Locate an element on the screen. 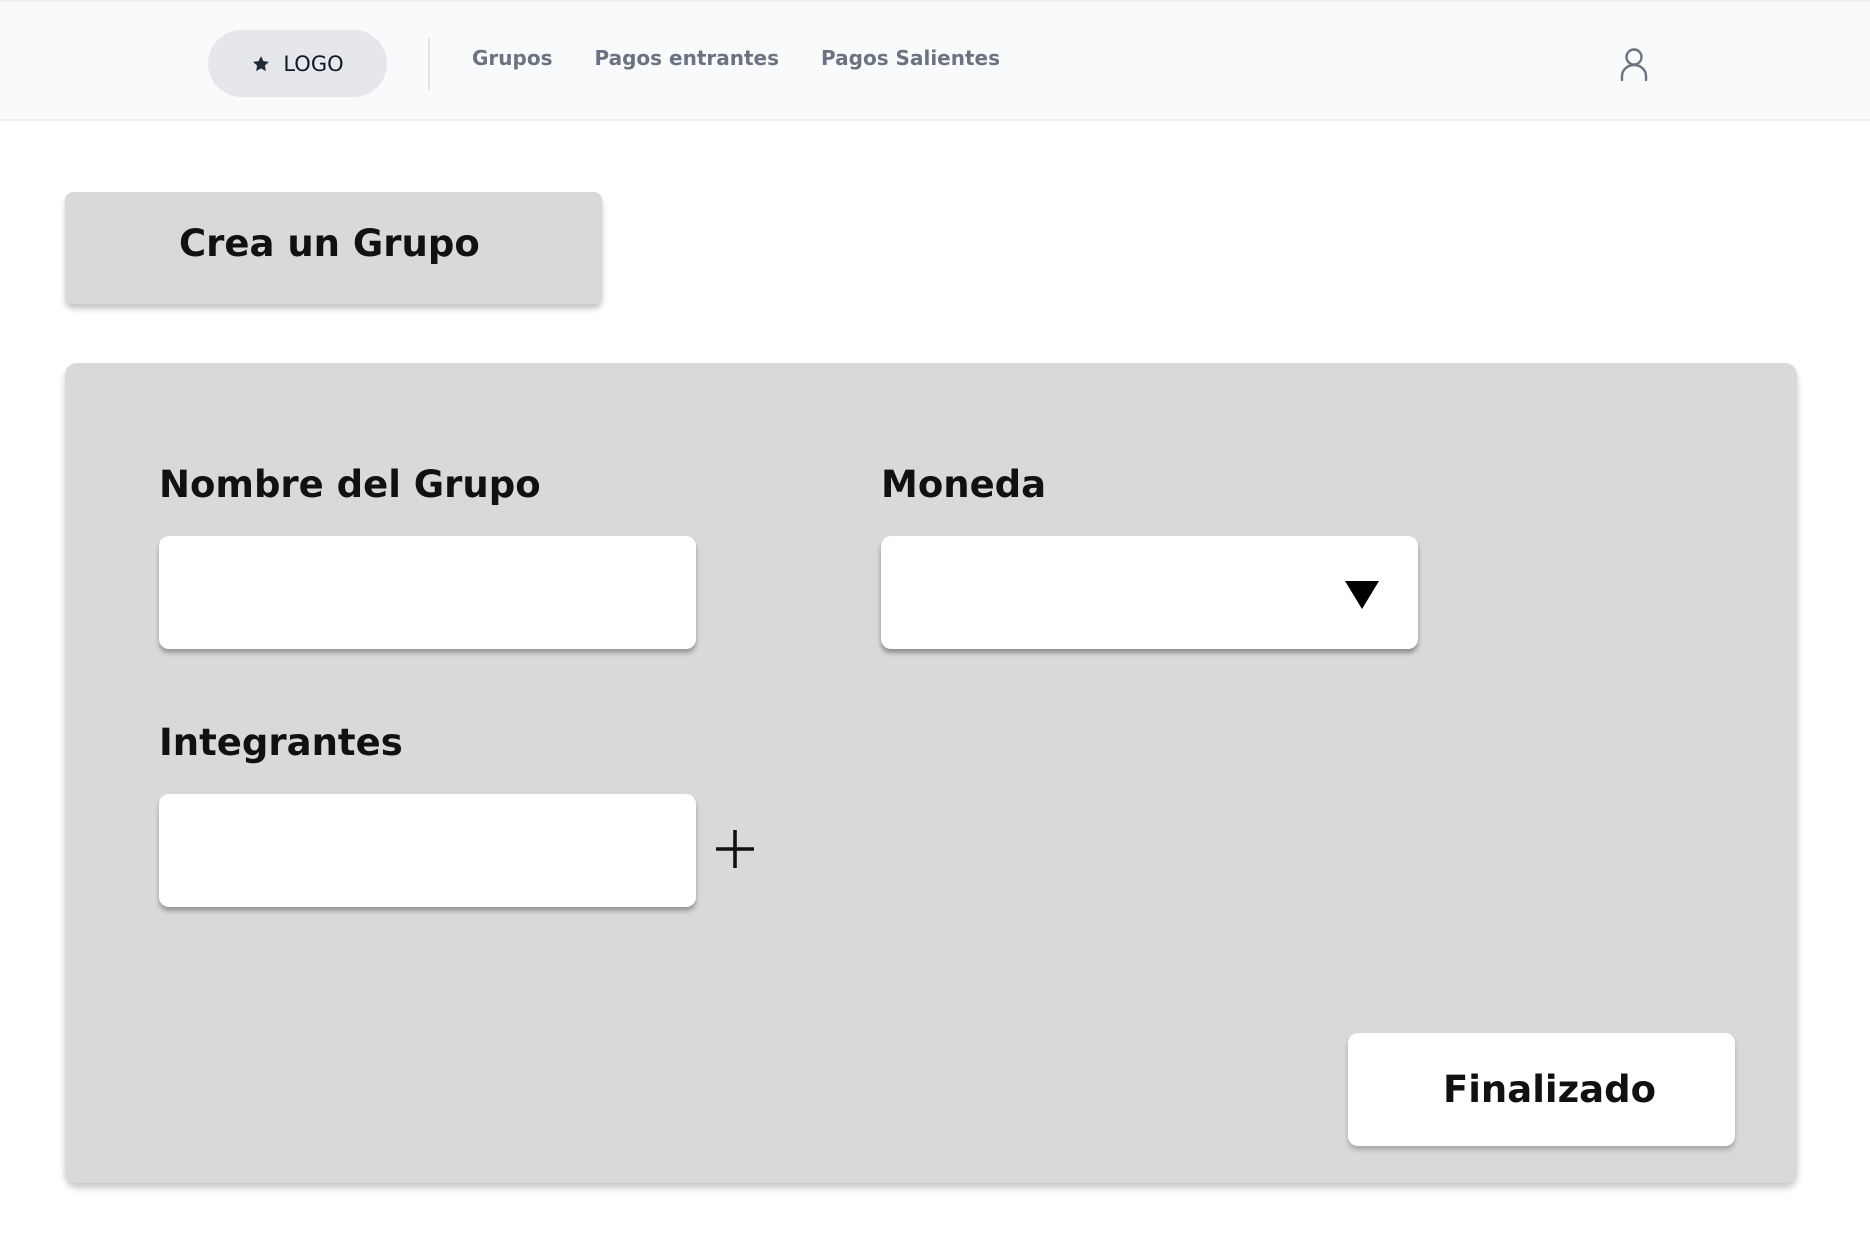 The height and width of the screenshot is (1234, 1870). currency-select is located at coordinates (1149, 592).